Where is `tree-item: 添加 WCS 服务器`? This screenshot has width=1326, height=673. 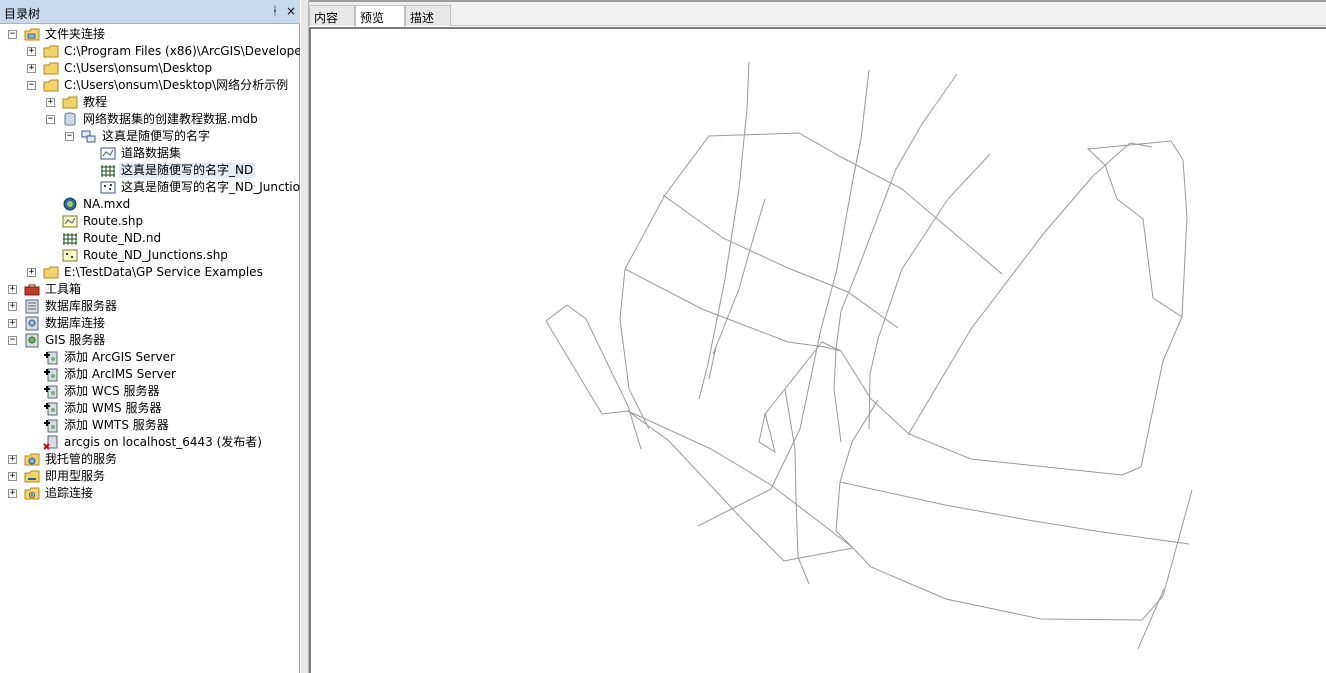
tree-item: 添加 WCS 服务器 is located at coordinates (150, 391).